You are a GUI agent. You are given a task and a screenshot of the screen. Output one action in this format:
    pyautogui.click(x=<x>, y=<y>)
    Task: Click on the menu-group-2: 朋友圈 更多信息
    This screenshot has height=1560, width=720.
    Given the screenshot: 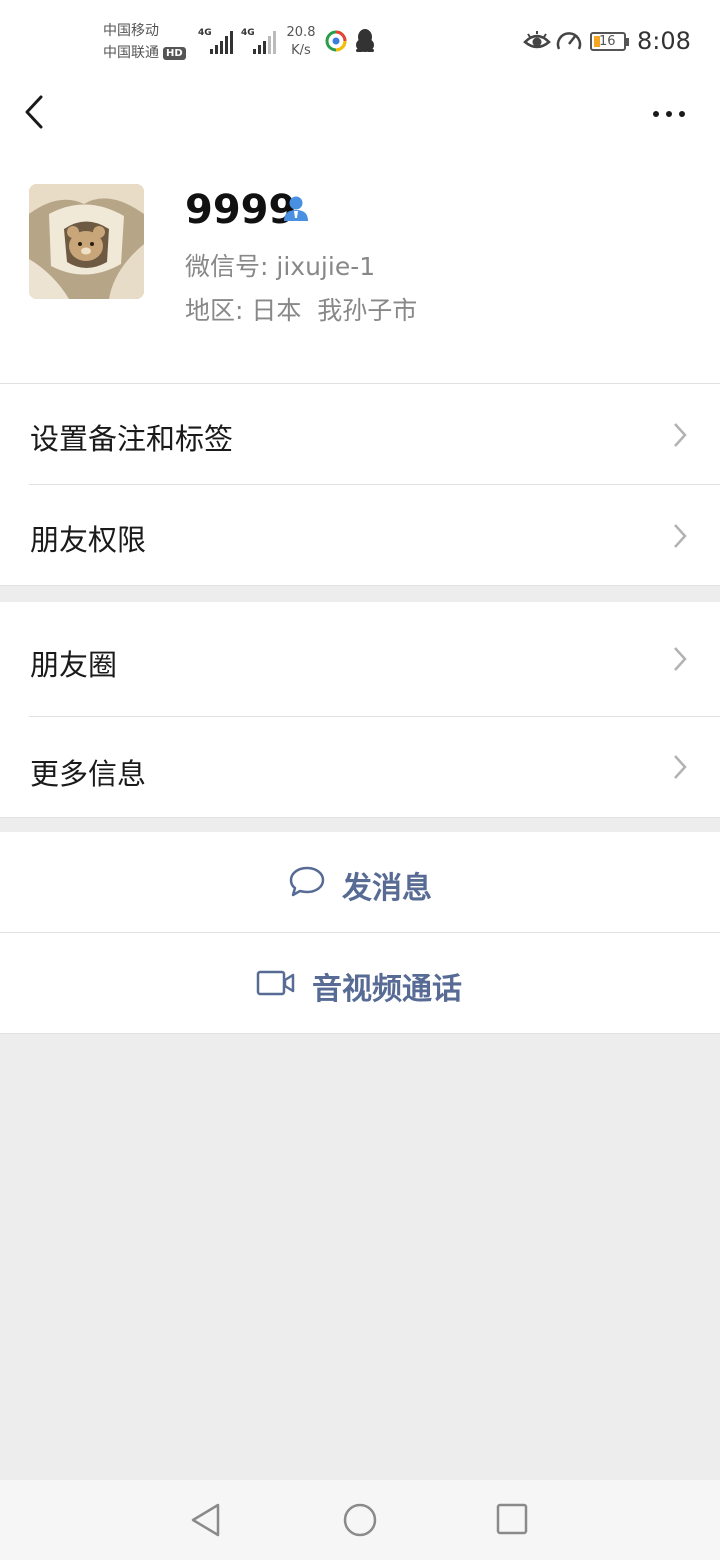 What is the action you would take?
    pyautogui.click(x=360, y=710)
    